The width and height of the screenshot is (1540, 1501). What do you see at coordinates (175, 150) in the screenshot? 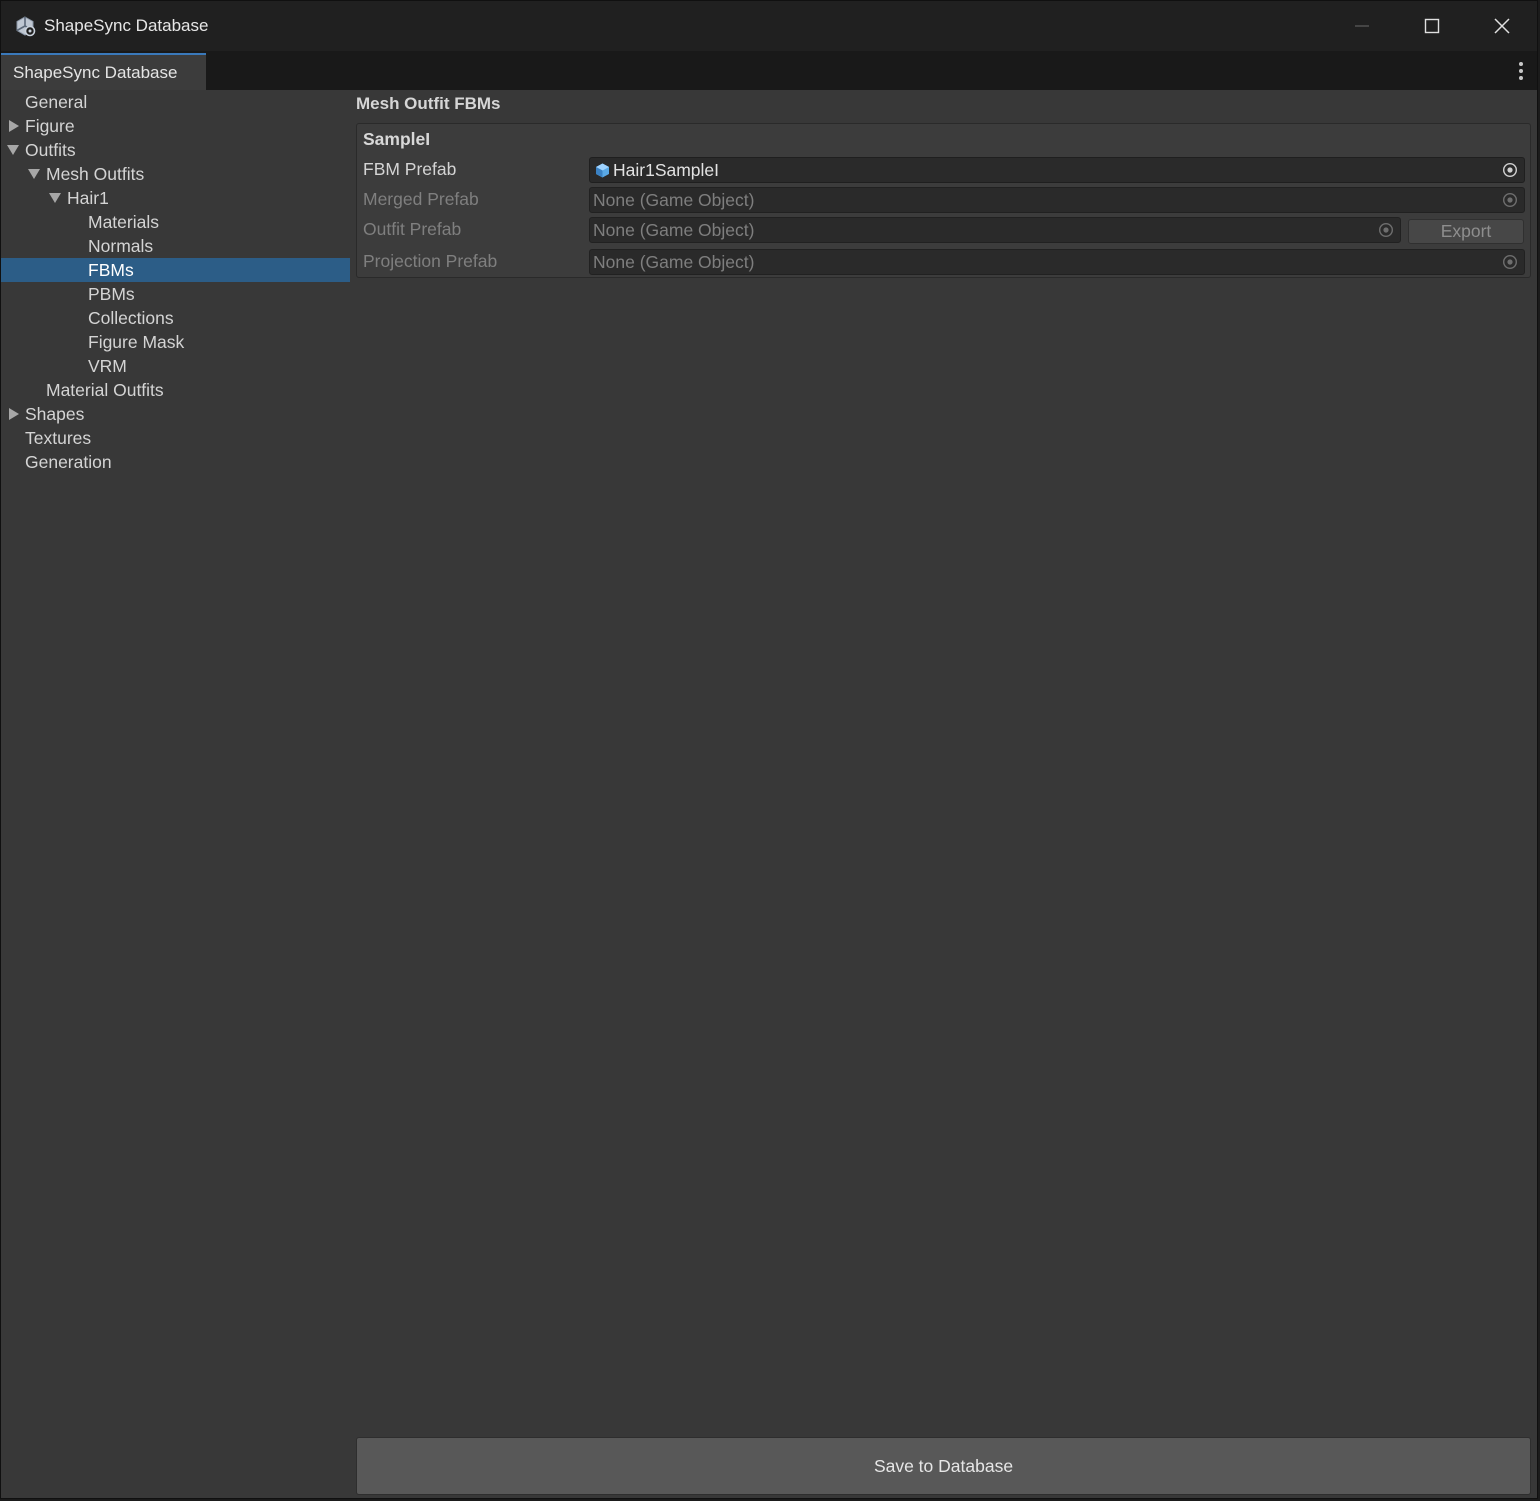
I see `tree-item-outfits: Outfits` at bounding box center [175, 150].